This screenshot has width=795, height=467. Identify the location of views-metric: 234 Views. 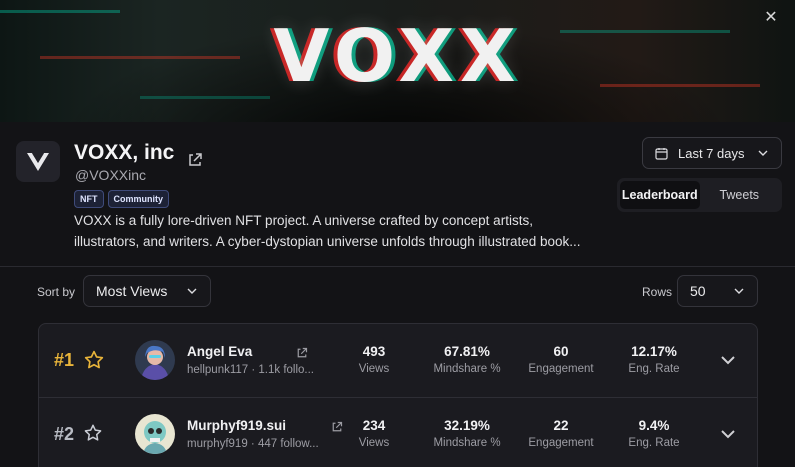
(374, 433).